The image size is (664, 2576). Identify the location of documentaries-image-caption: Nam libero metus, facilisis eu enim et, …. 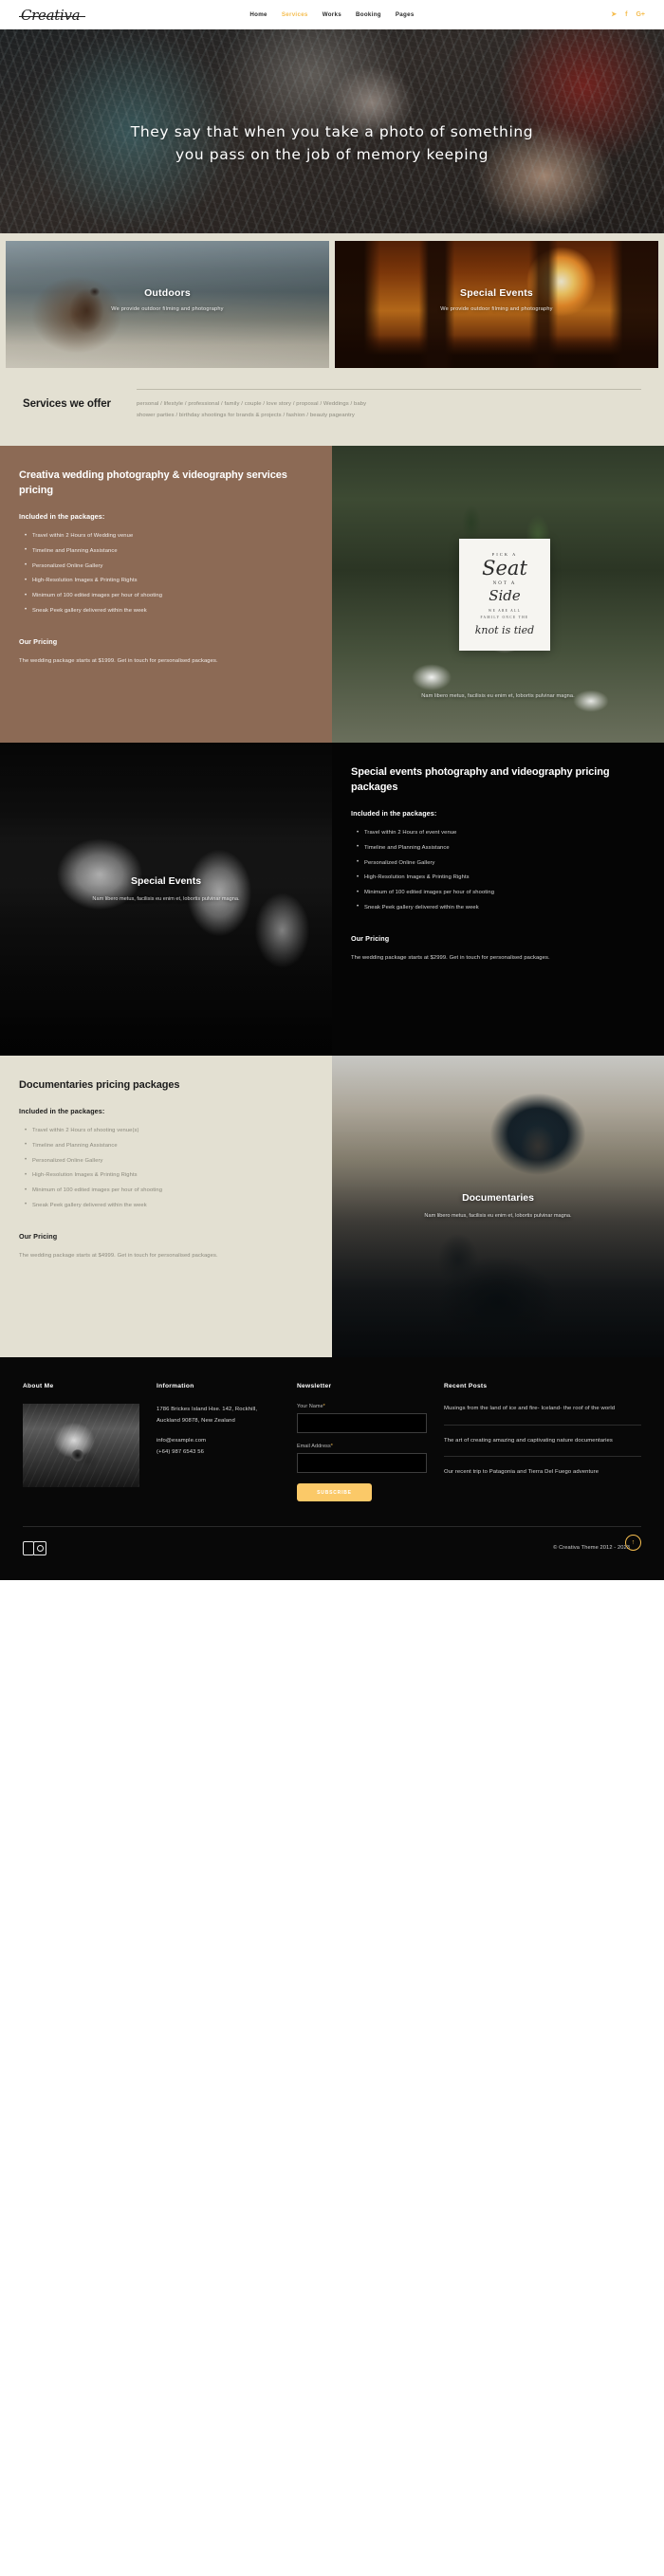
(498, 1216).